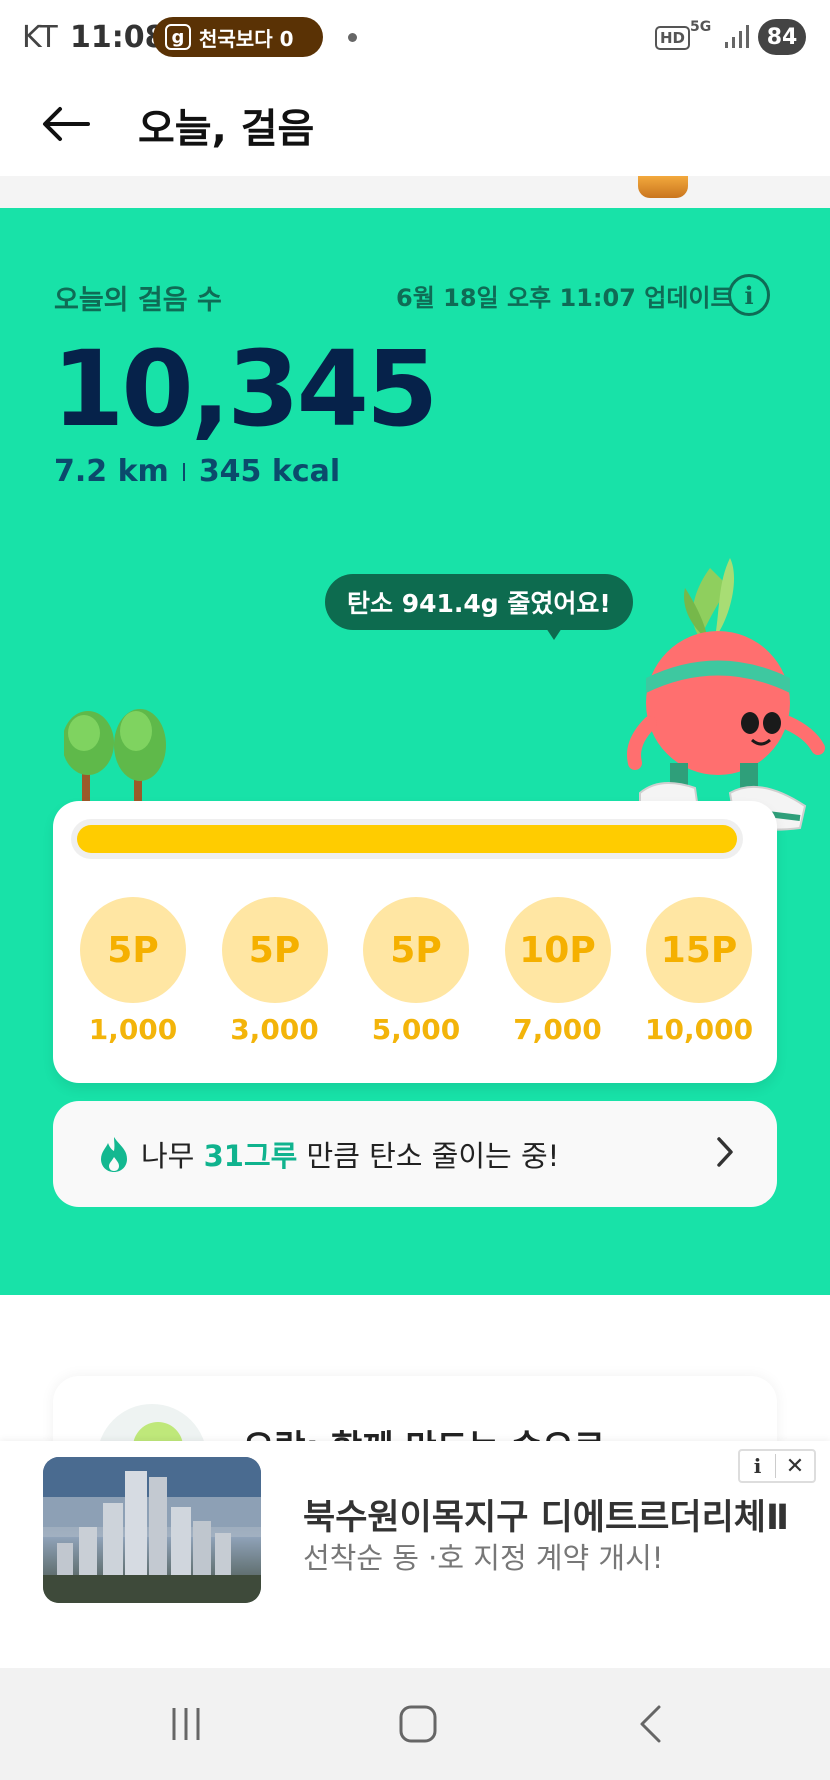 This screenshot has height=1780, width=830. What do you see at coordinates (479, 602) in the screenshot?
I see `carbon-speech-bubble: 탄소 941.4g 줄였어요!` at bounding box center [479, 602].